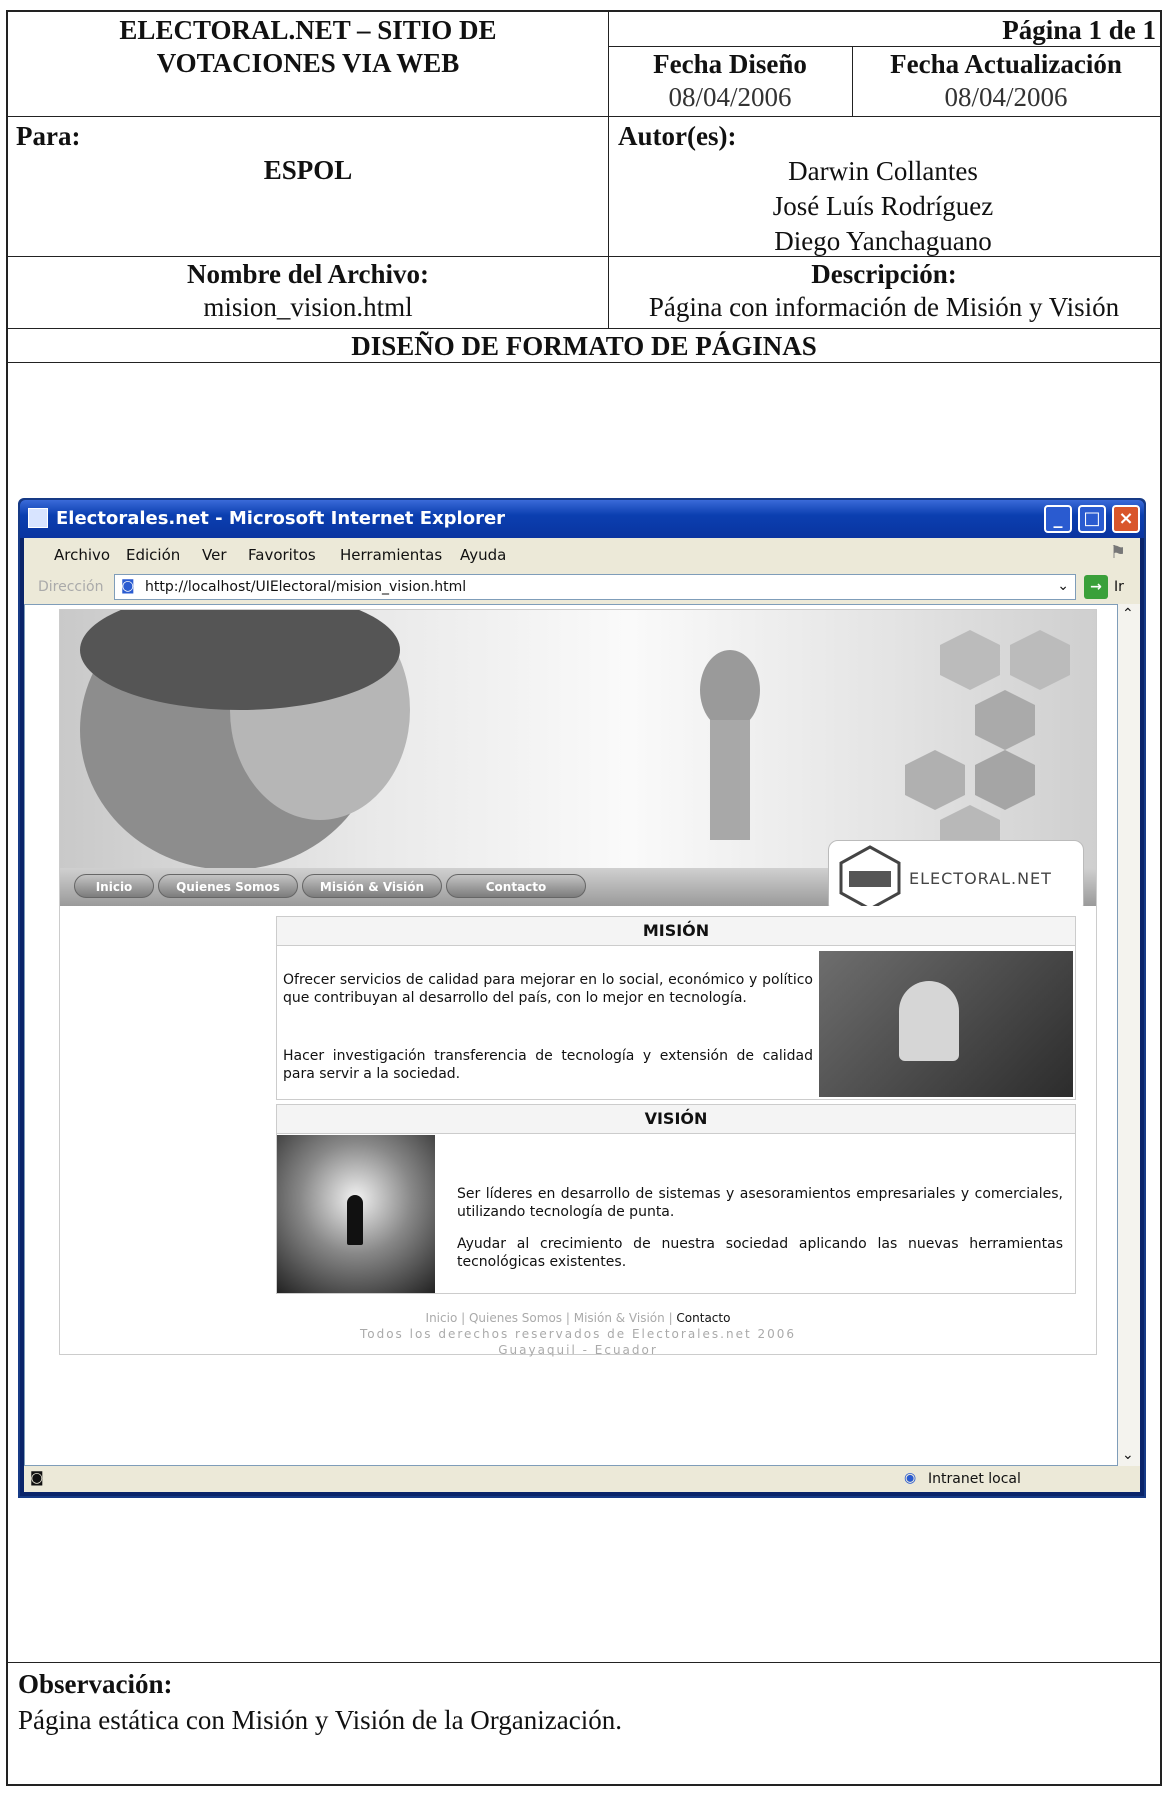 This screenshot has width=1168, height=1796. What do you see at coordinates (228, 886) in the screenshot?
I see `nav-quienes-somos: Quienes Somos` at bounding box center [228, 886].